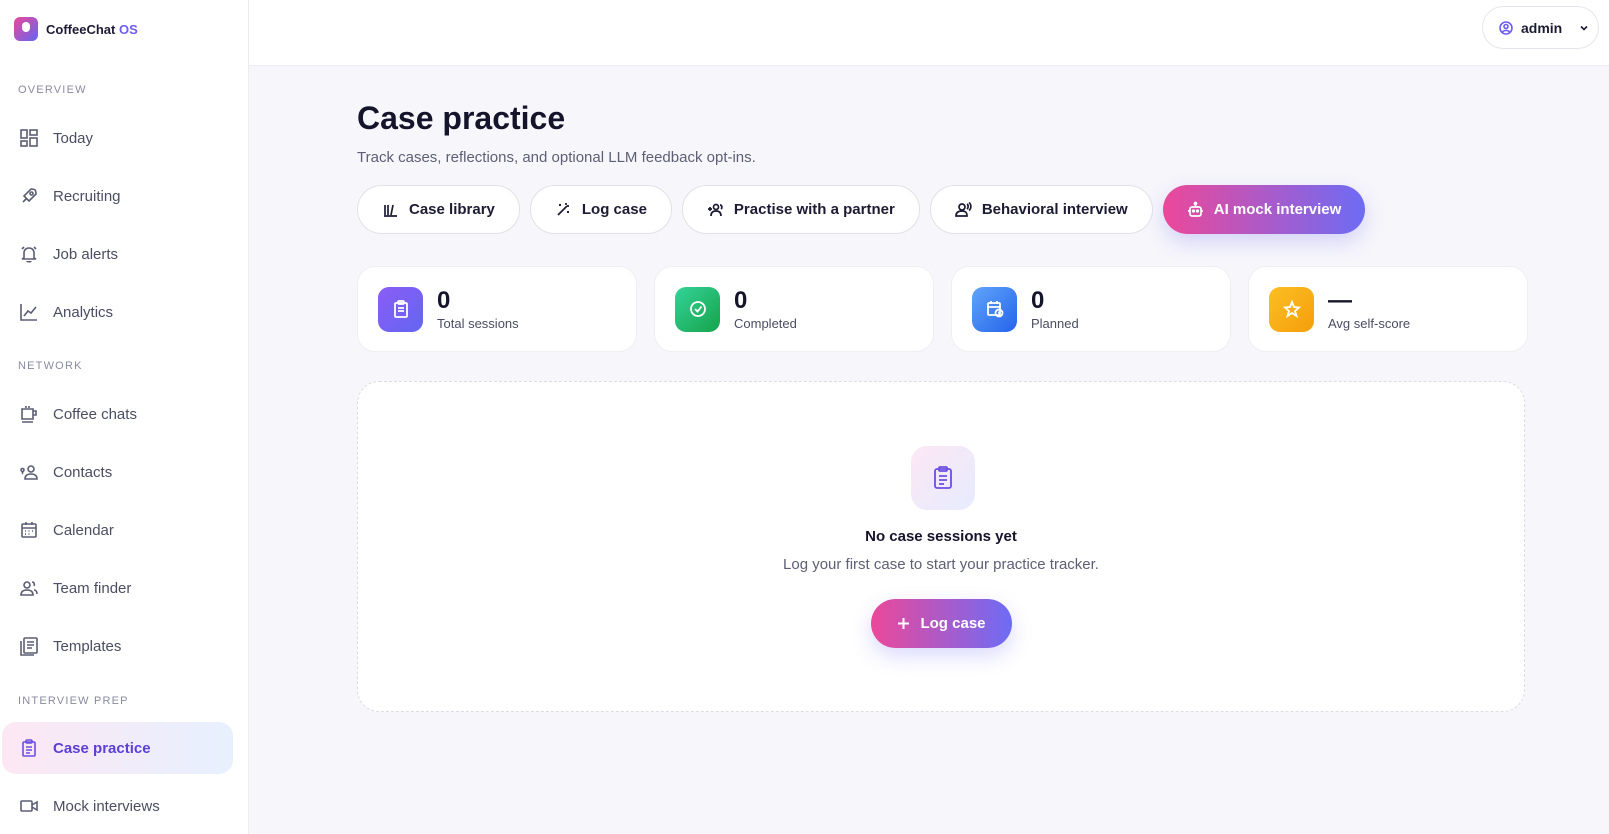  I want to click on case-library-button: Case library, so click(438, 209).